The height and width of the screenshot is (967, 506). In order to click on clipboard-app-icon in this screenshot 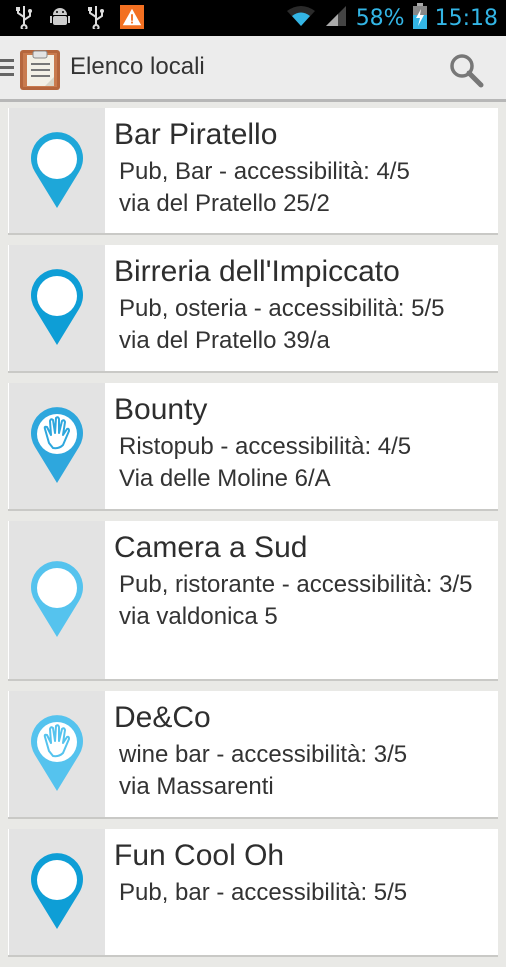, I will do `click(40, 69)`.